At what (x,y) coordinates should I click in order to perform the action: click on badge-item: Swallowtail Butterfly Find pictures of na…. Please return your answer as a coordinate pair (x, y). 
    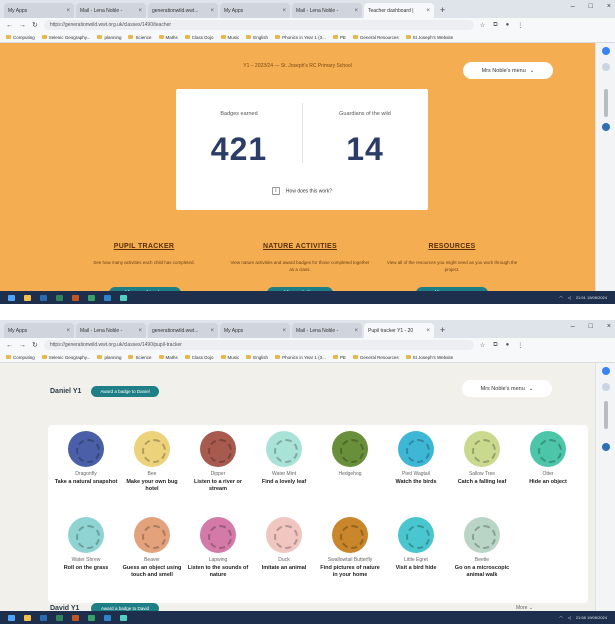
    Looking at the image, I should click on (350, 548).